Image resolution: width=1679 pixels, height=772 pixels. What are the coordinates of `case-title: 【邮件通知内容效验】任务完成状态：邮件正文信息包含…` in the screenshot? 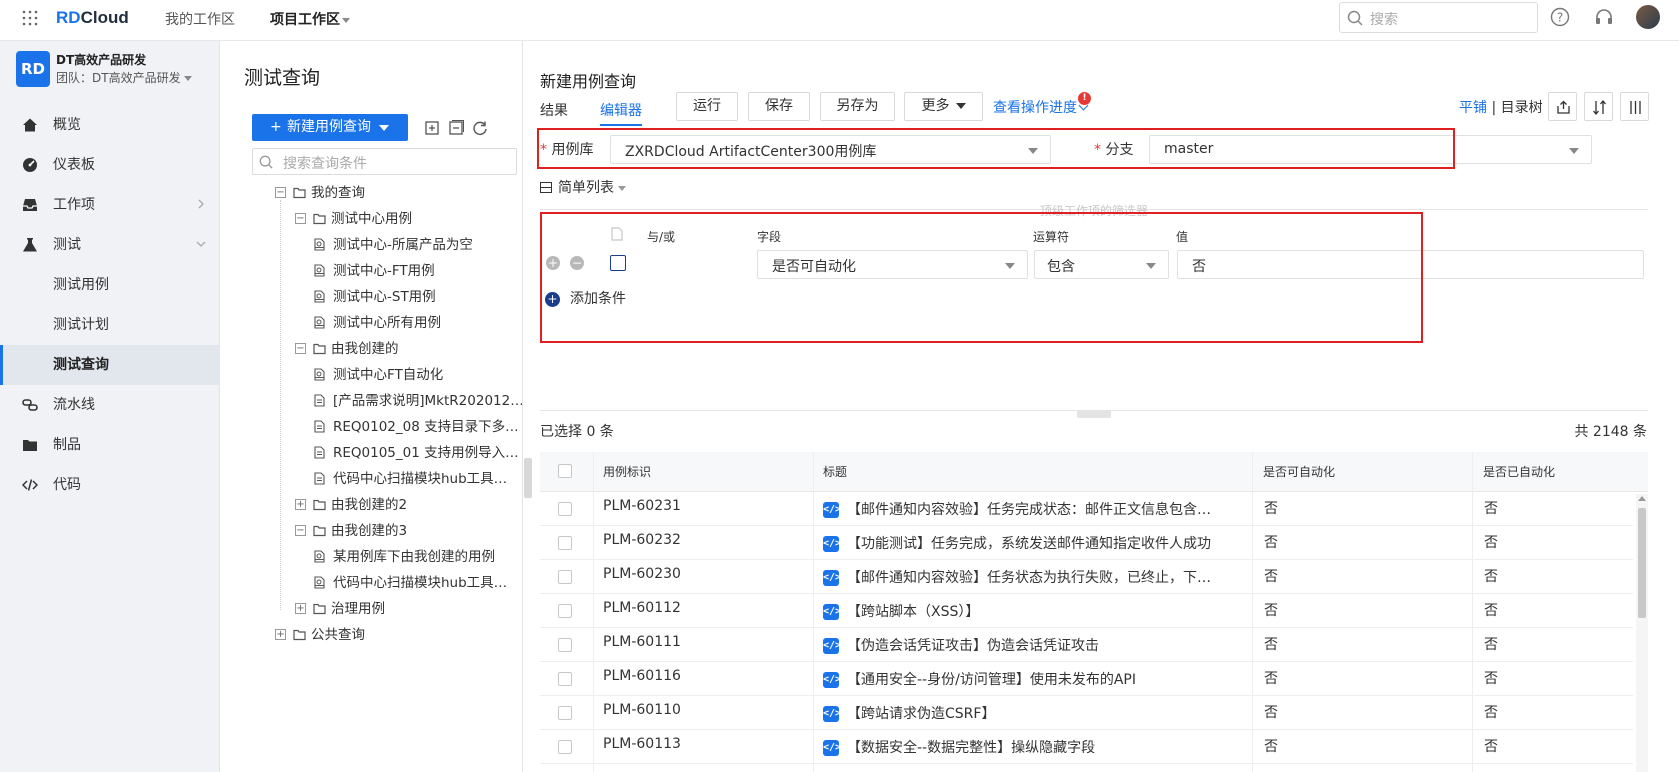 It's located at (1029, 509).